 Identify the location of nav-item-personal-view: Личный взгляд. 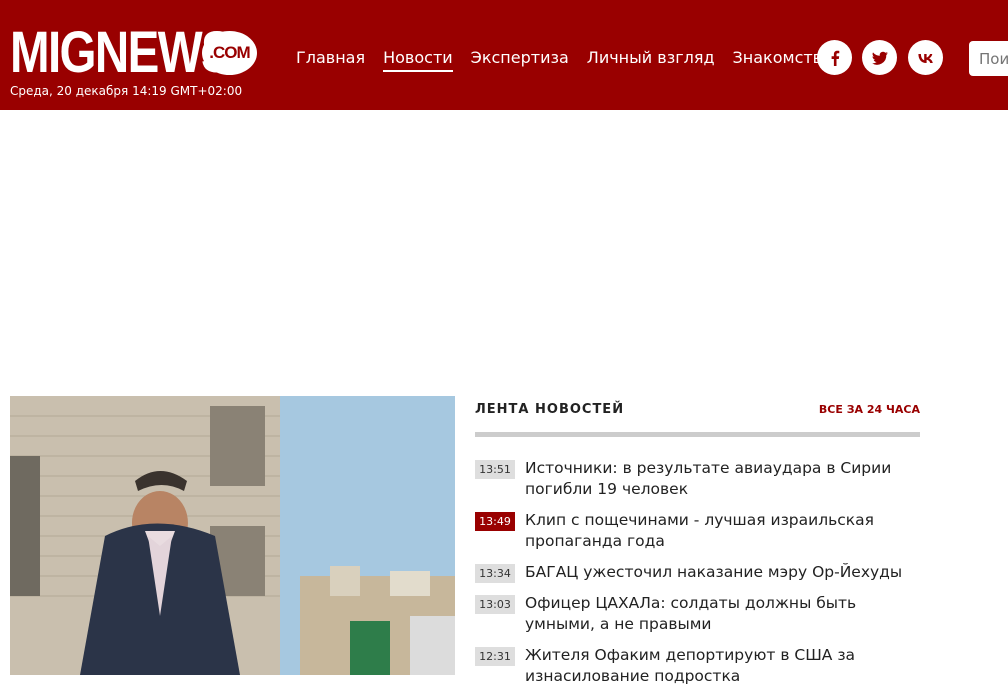
(651, 60).